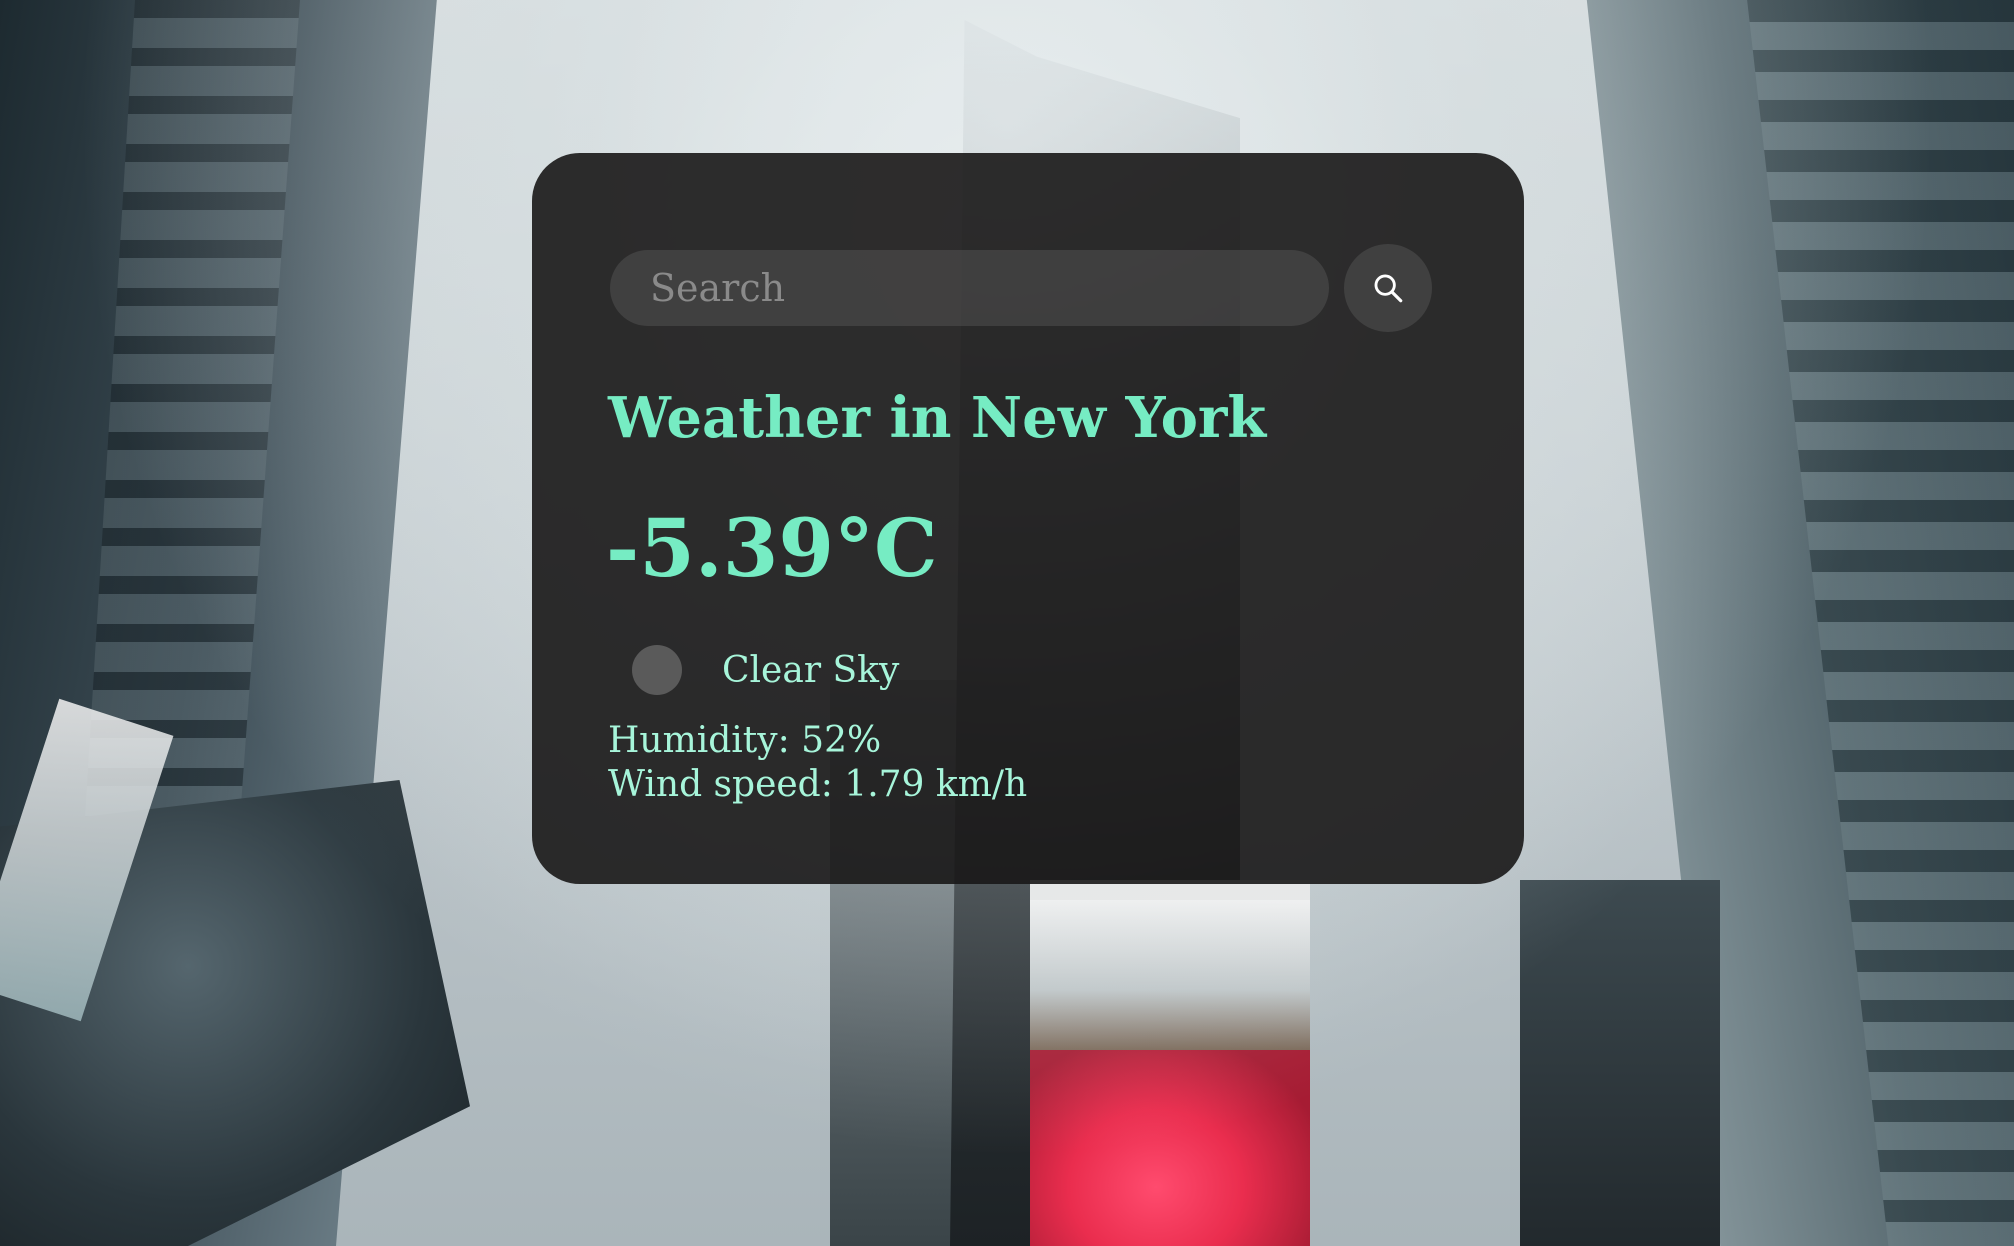 The width and height of the screenshot is (2014, 1246). Describe the element at coordinates (937, 418) in the screenshot. I see `city-title: Weather in New York` at that location.